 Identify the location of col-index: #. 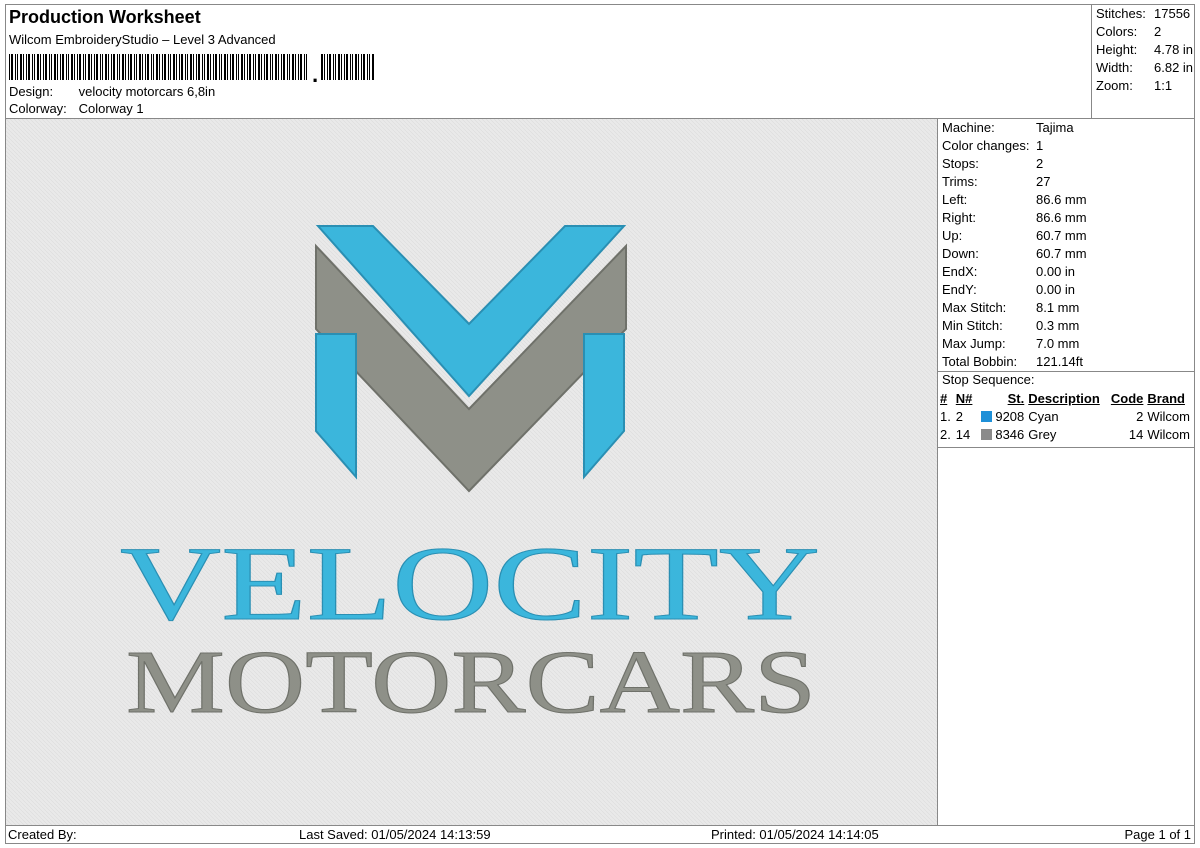
(944, 398).